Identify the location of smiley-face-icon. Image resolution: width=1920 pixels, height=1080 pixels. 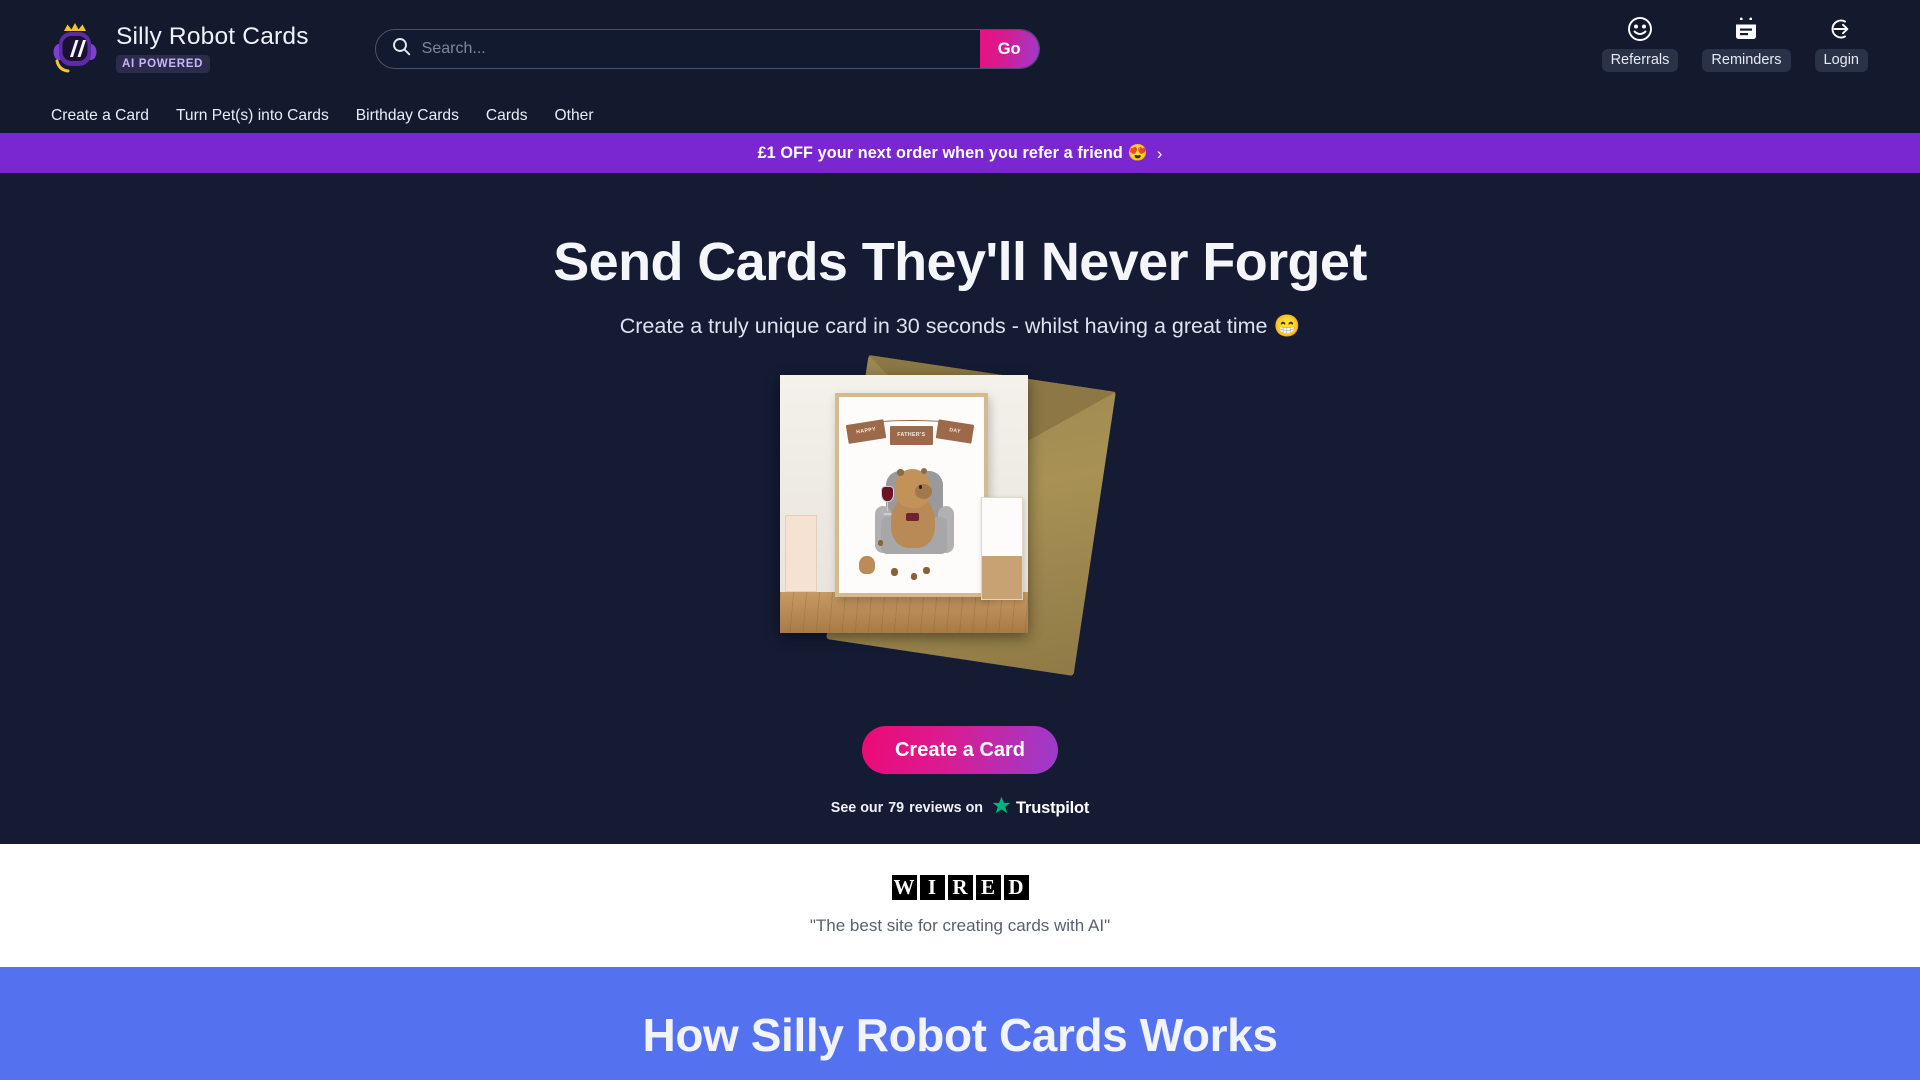
(1640, 29).